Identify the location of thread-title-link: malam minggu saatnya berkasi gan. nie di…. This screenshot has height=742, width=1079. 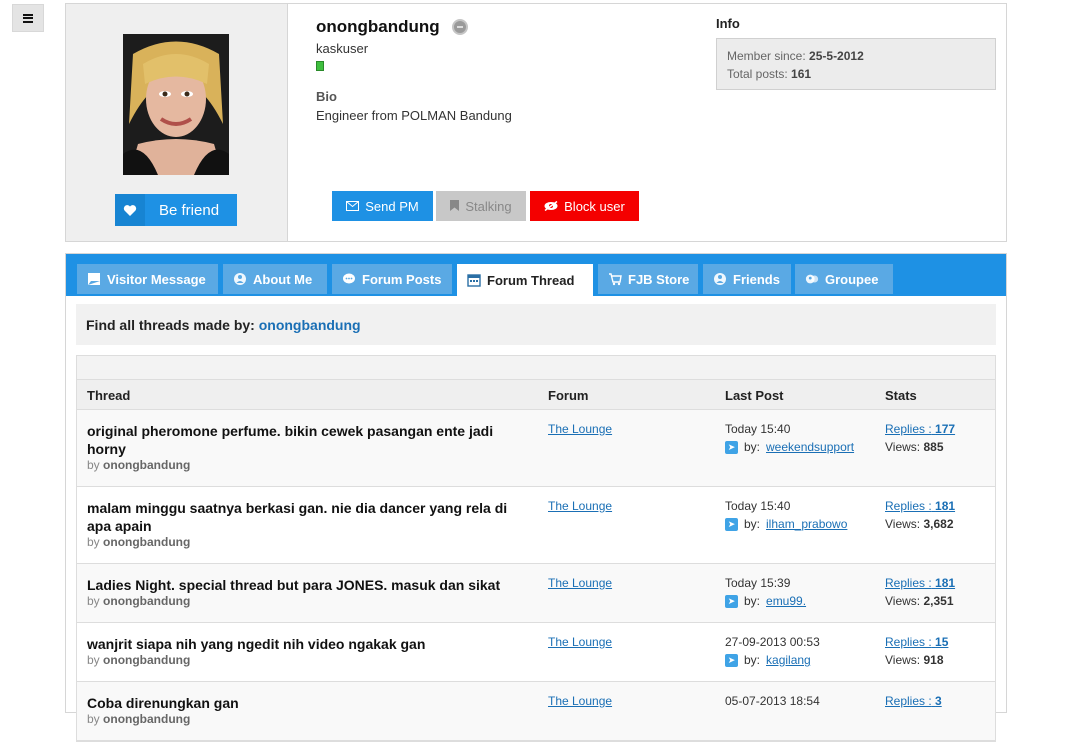
(309, 517).